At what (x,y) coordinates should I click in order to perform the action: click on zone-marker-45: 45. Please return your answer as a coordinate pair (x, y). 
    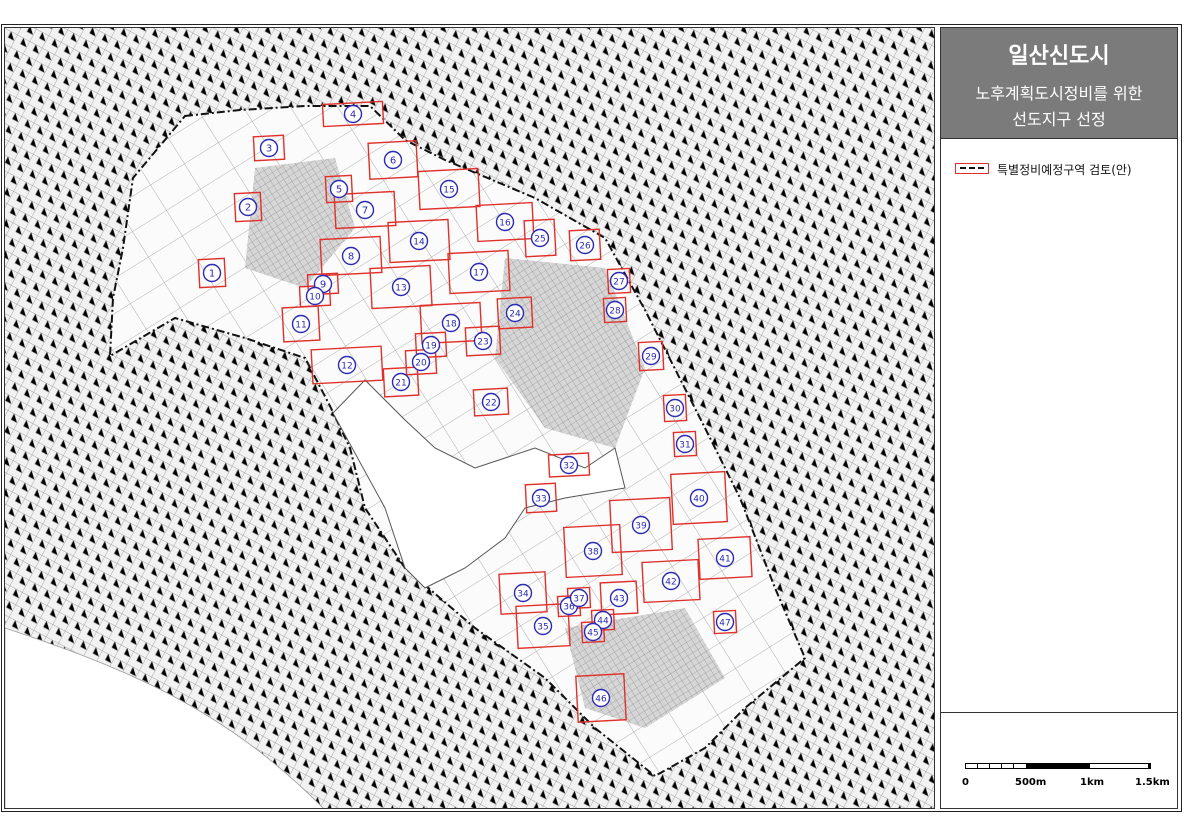
    Looking at the image, I should click on (593, 632).